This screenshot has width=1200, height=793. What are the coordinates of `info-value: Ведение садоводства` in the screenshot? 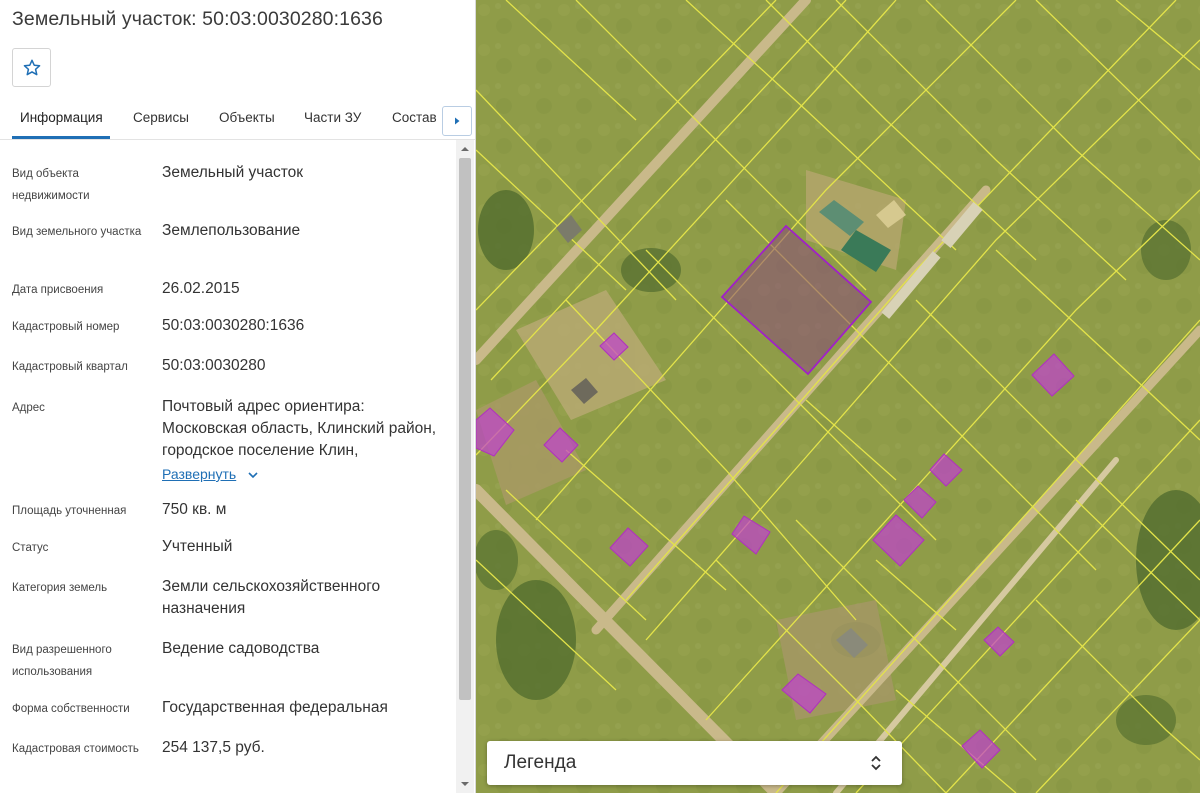 It's located at (241, 648).